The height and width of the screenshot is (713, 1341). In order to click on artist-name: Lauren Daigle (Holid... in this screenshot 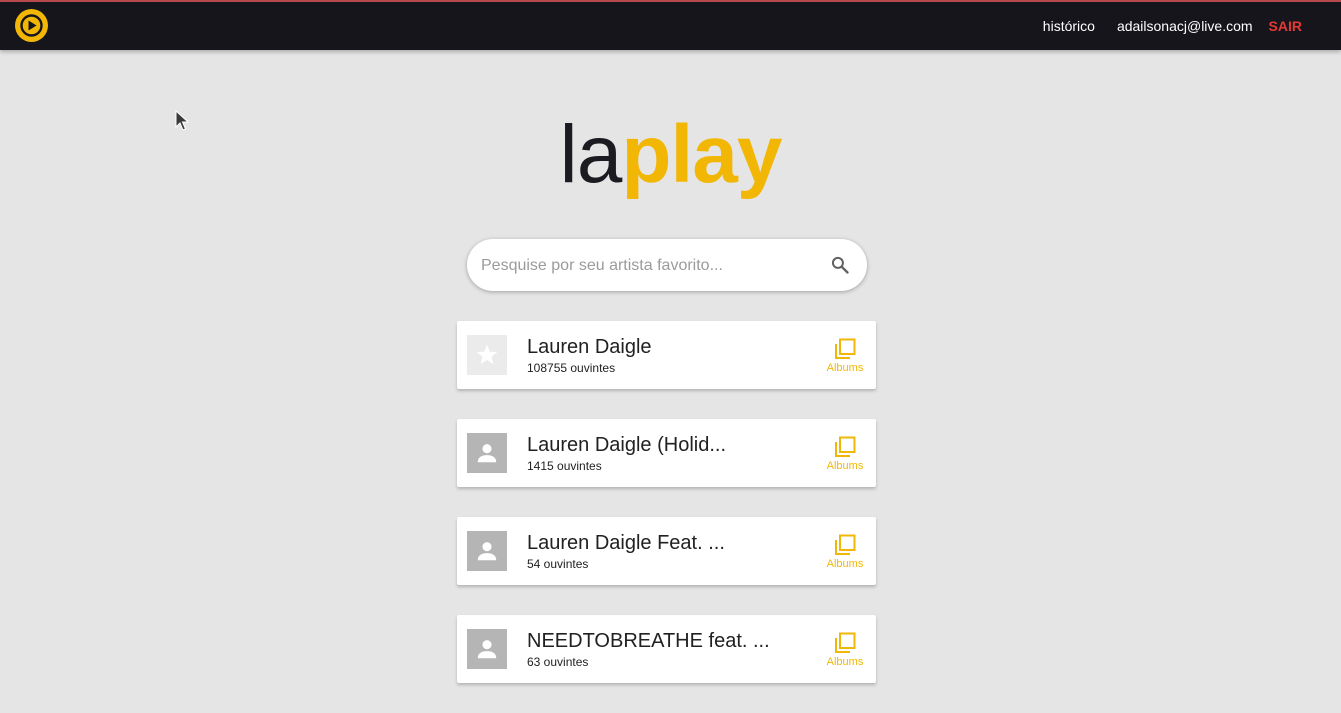, I will do `click(626, 445)`.